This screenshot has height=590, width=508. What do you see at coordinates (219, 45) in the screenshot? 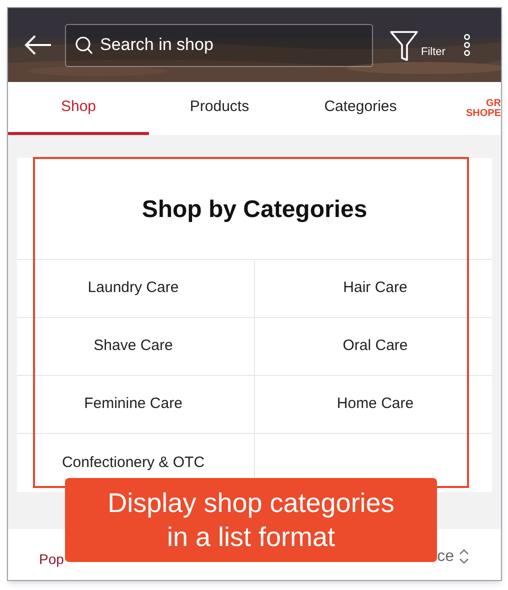
I see `search-field: Search in shop` at bounding box center [219, 45].